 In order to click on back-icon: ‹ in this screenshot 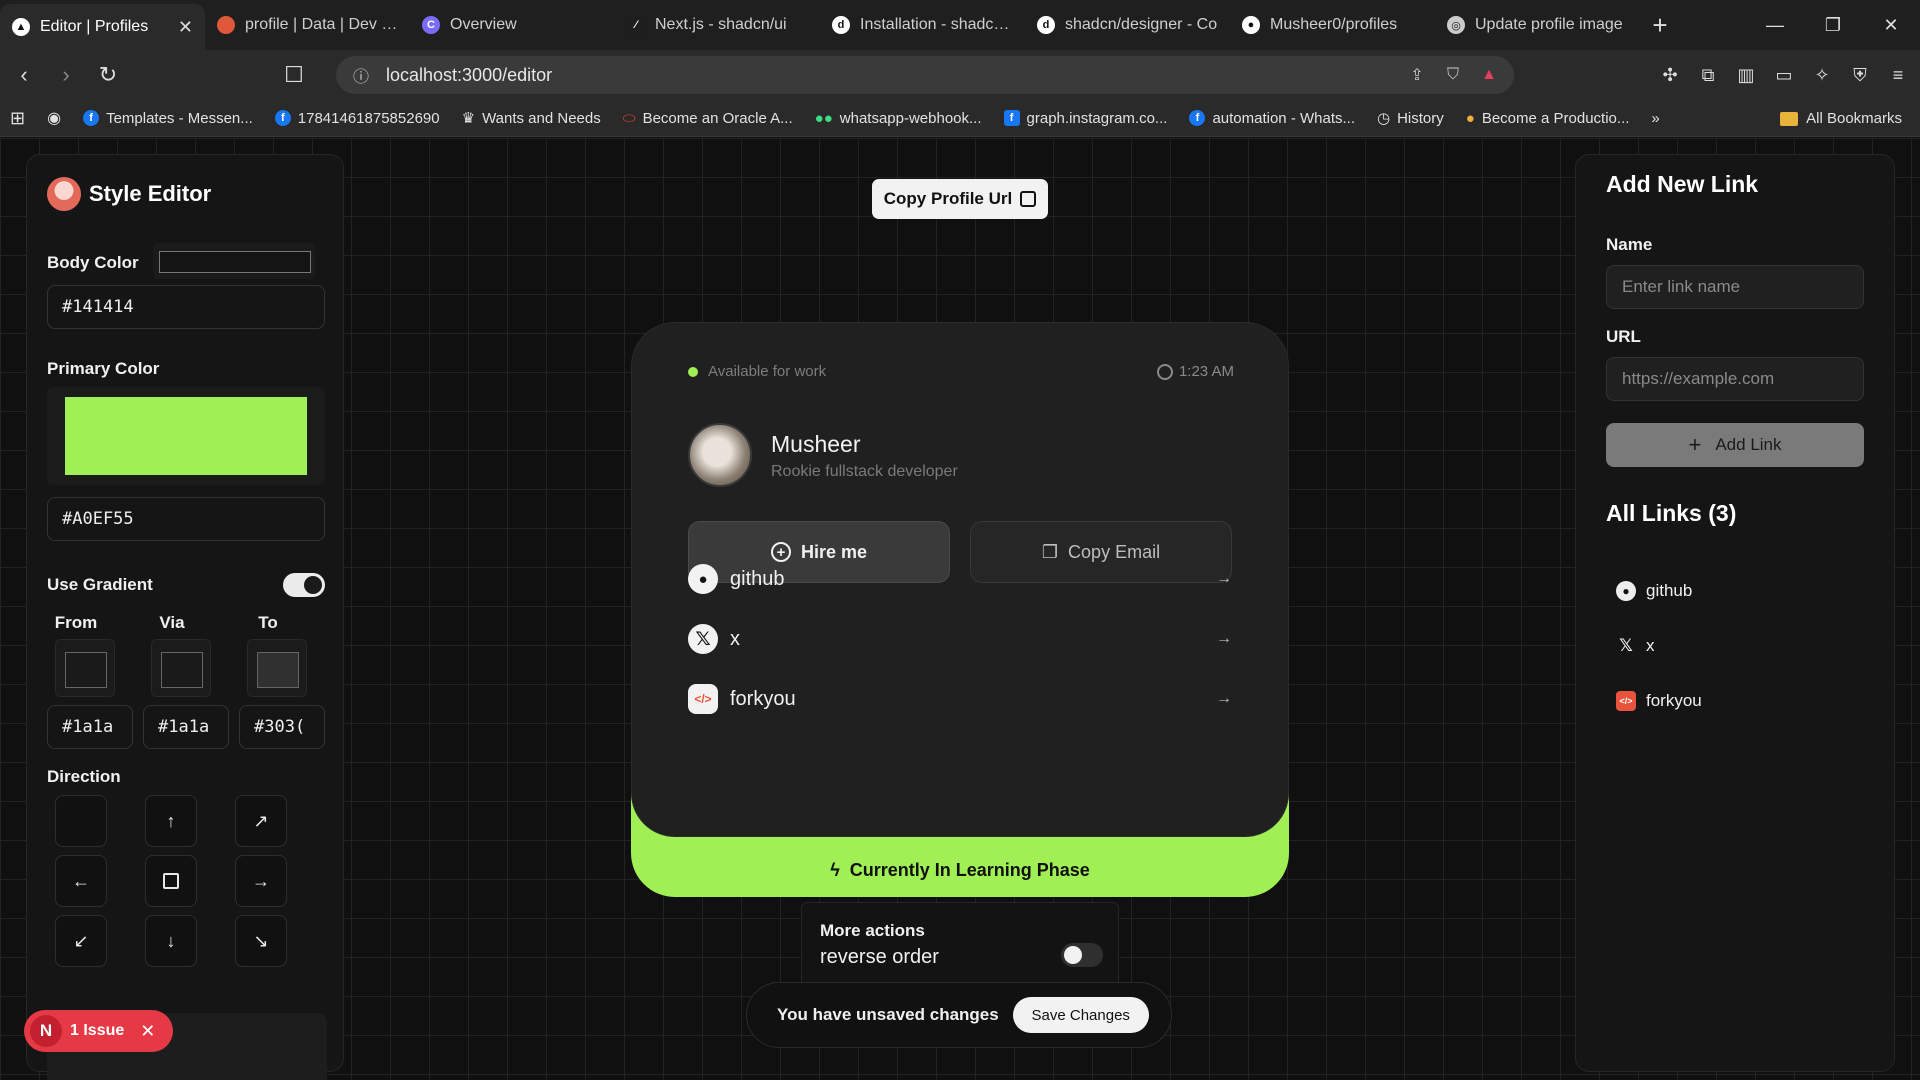, I will do `click(24, 75)`.